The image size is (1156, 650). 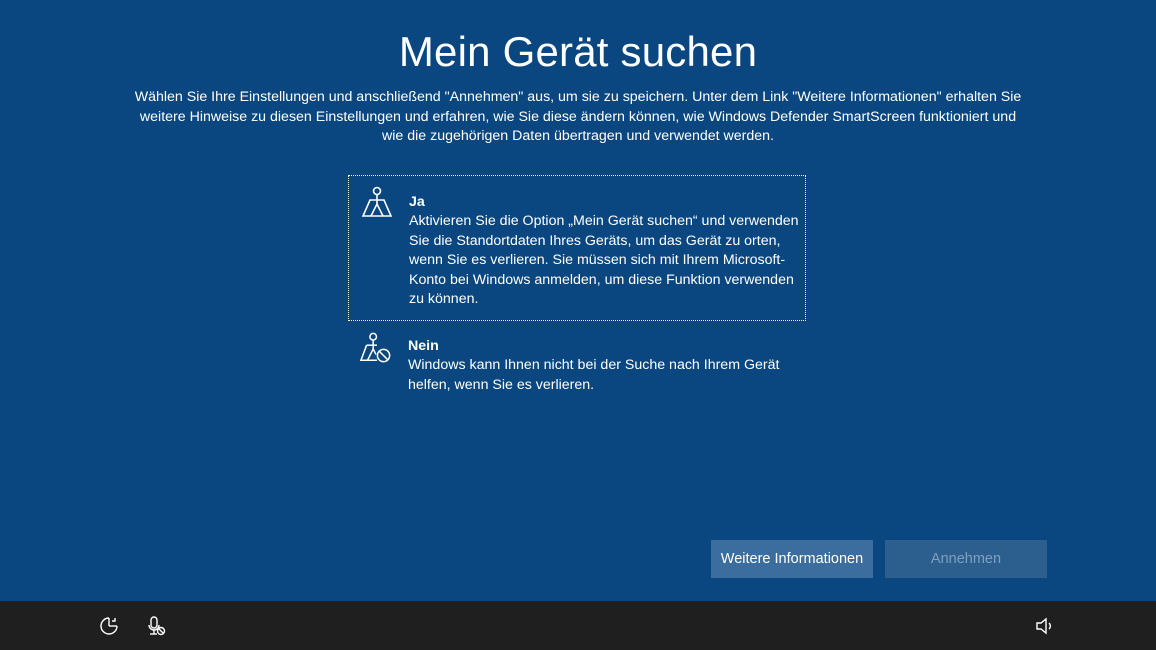 What do you see at coordinates (1045, 626) in the screenshot?
I see `volume-icon` at bounding box center [1045, 626].